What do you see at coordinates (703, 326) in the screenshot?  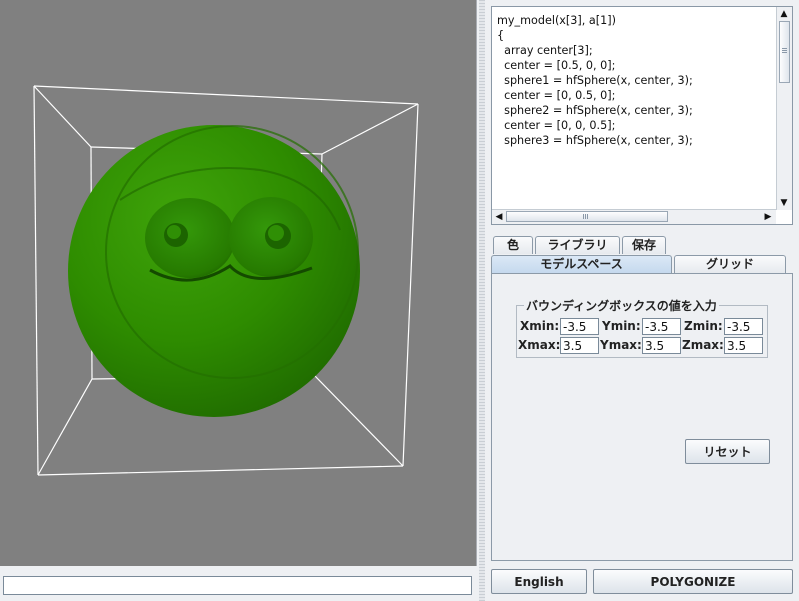 I see `zmin-label: Zmin:` at bounding box center [703, 326].